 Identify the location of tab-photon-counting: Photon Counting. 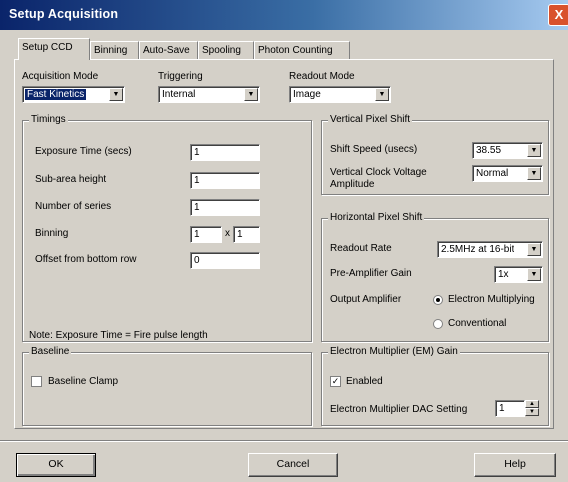
(302, 50).